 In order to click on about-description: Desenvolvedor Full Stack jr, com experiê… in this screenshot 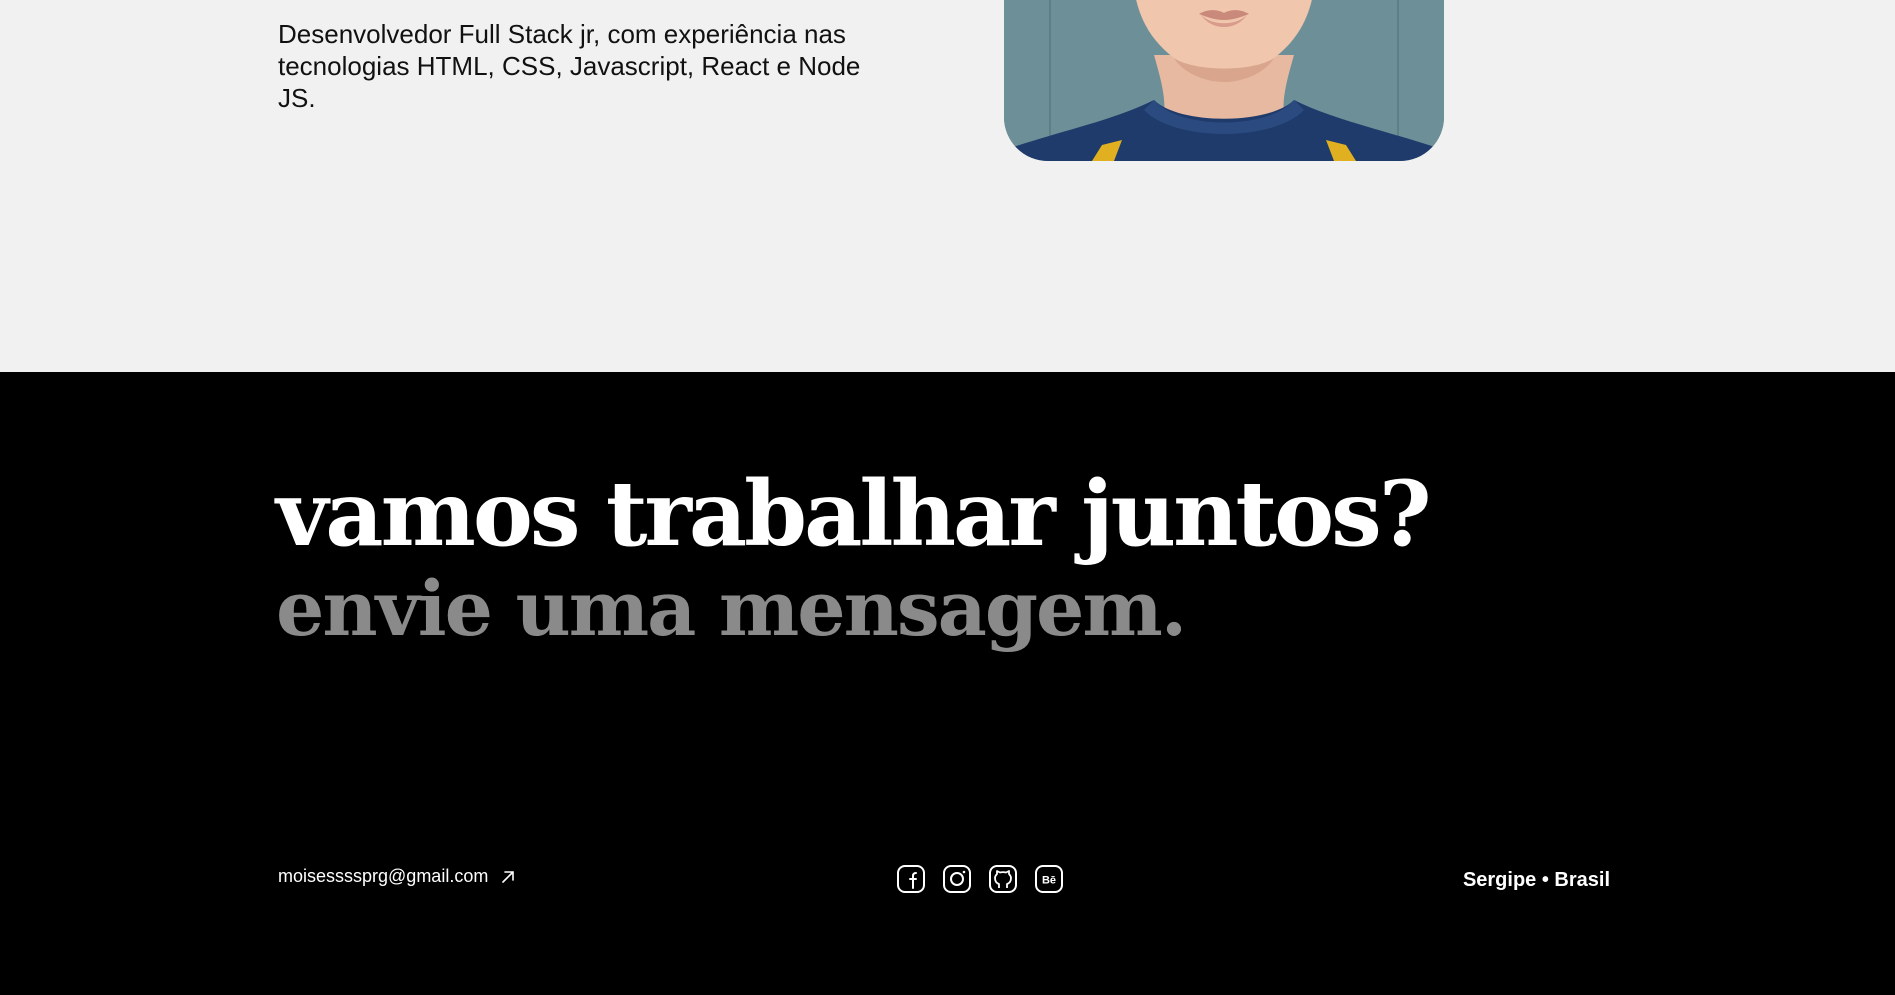, I will do `click(569, 66)`.